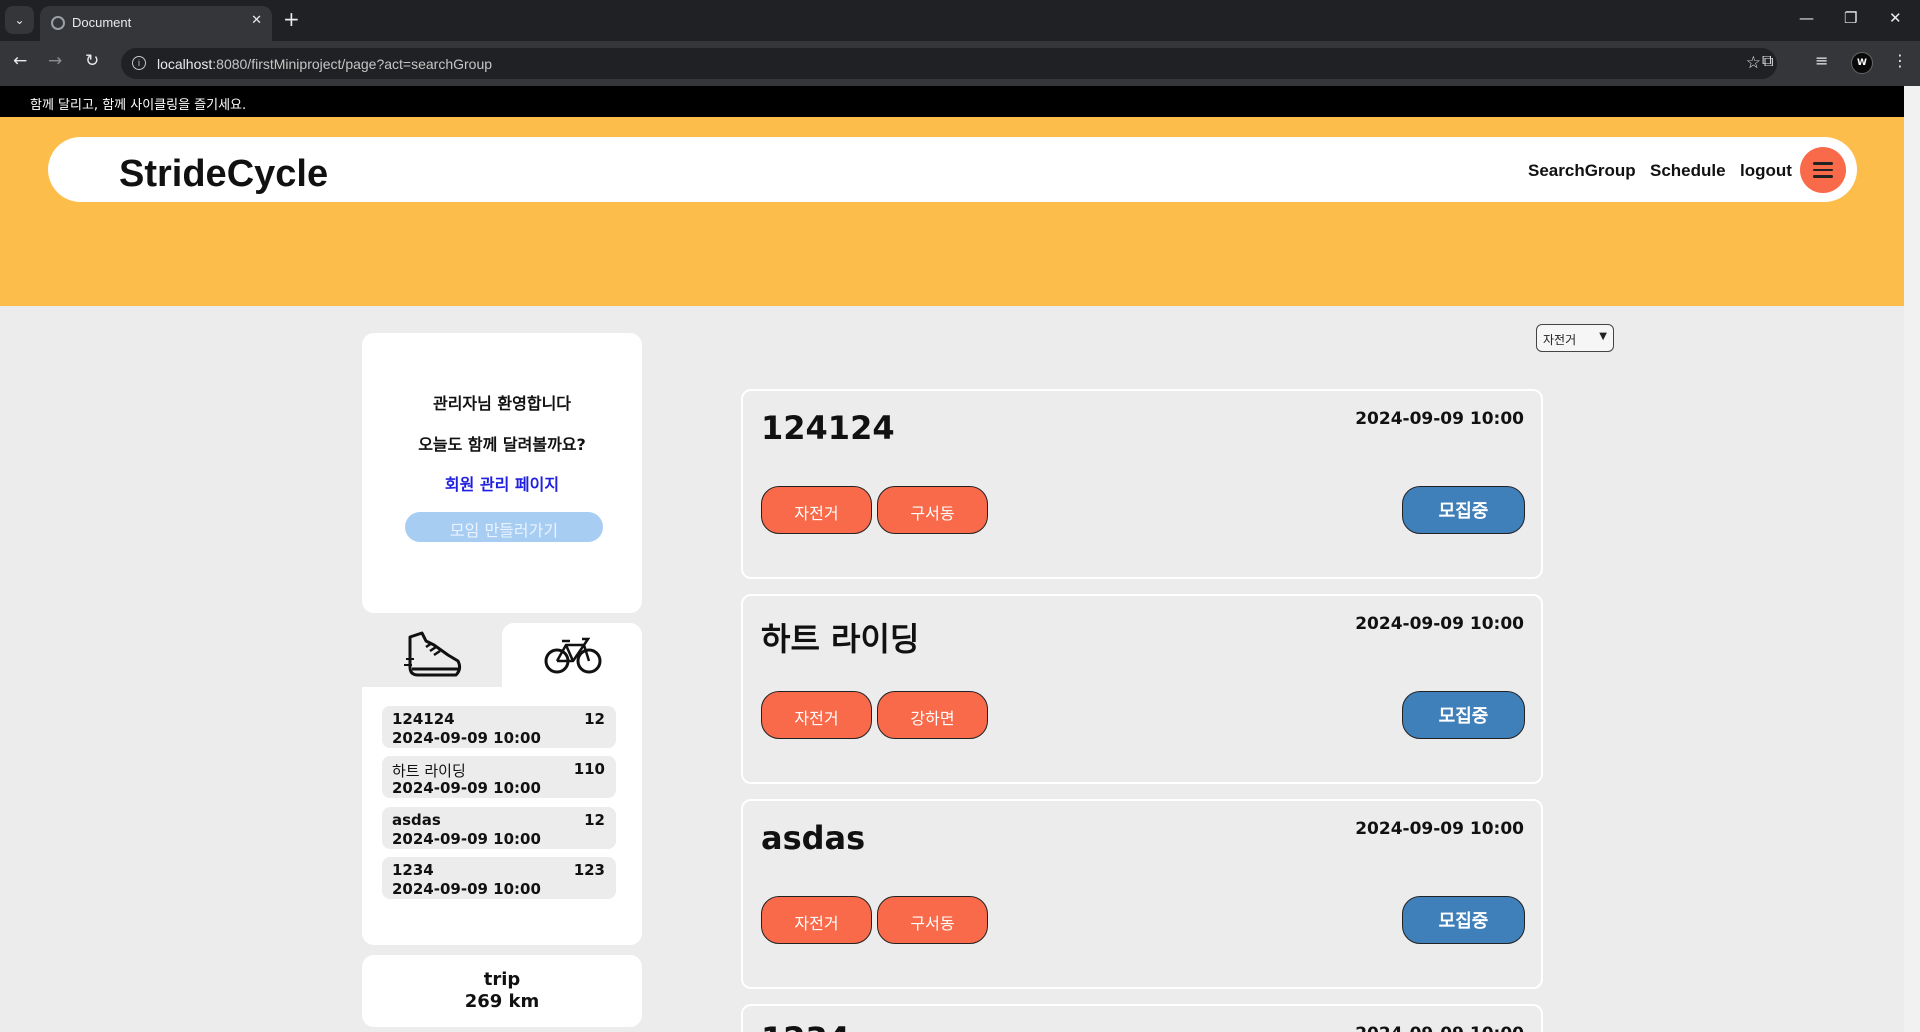 The image size is (1920, 1032). I want to click on site-header: StrideCycle SearchGroup Schedule logout, so click(952, 169).